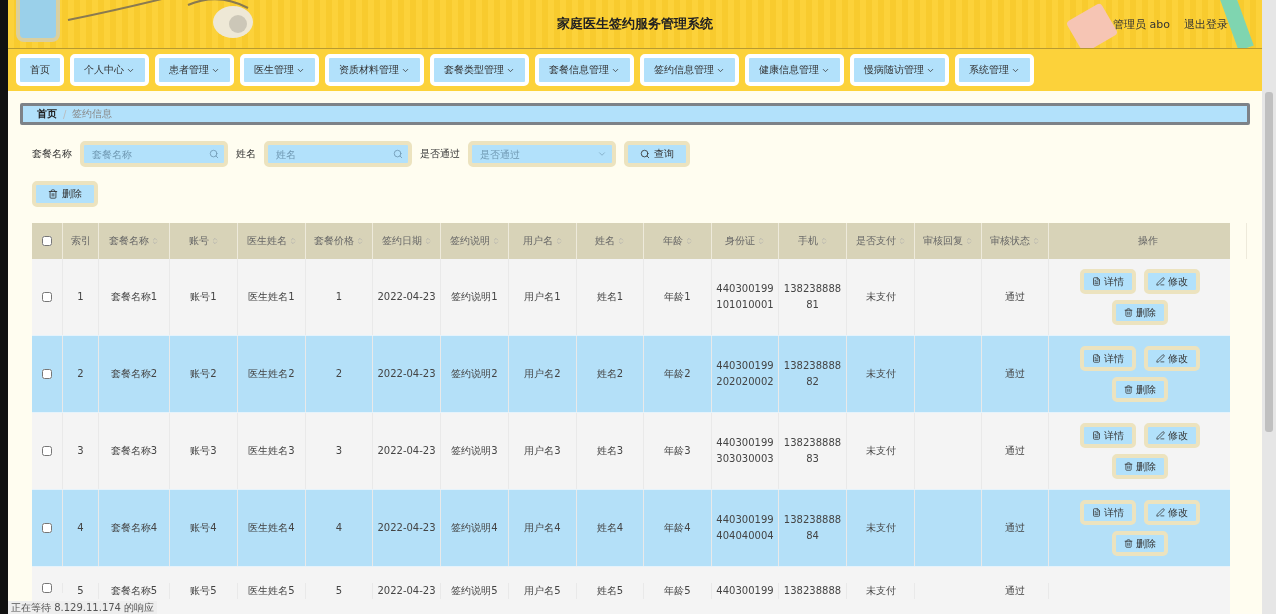 The image size is (1276, 614). I want to click on table-cell-text: 医生姓名1, so click(271, 297).